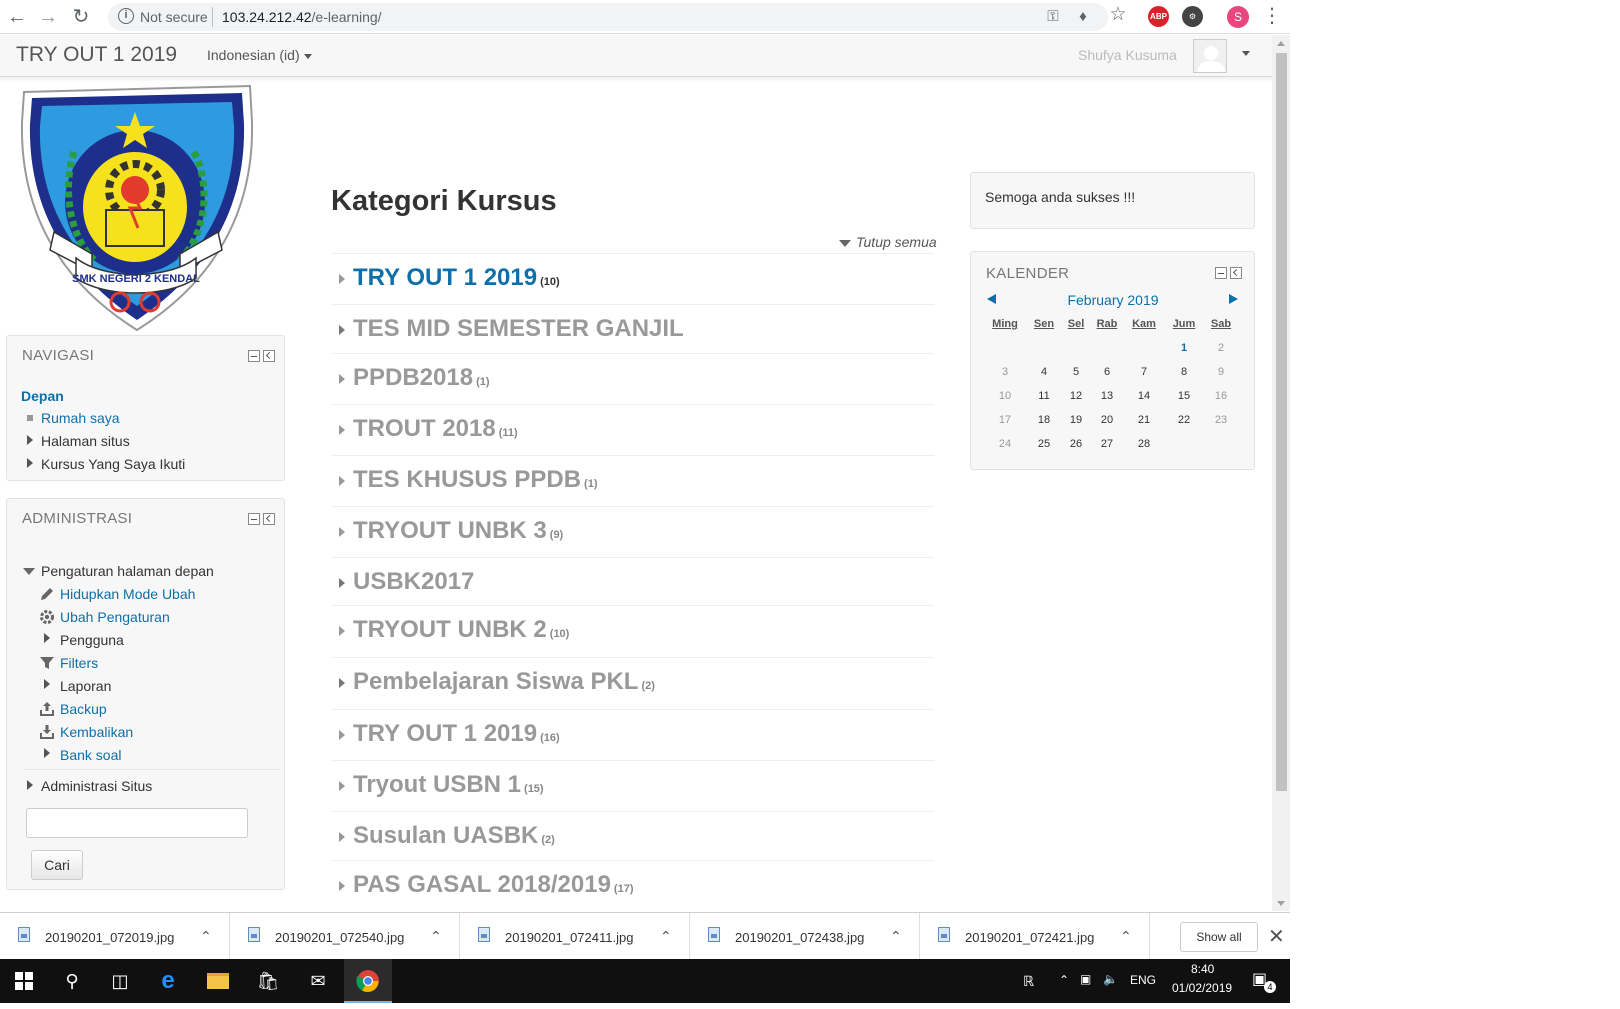 The image size is (1620, 1009). I want to click on category-link: TES KHUSUS PPDB (1), so click(475, 480).